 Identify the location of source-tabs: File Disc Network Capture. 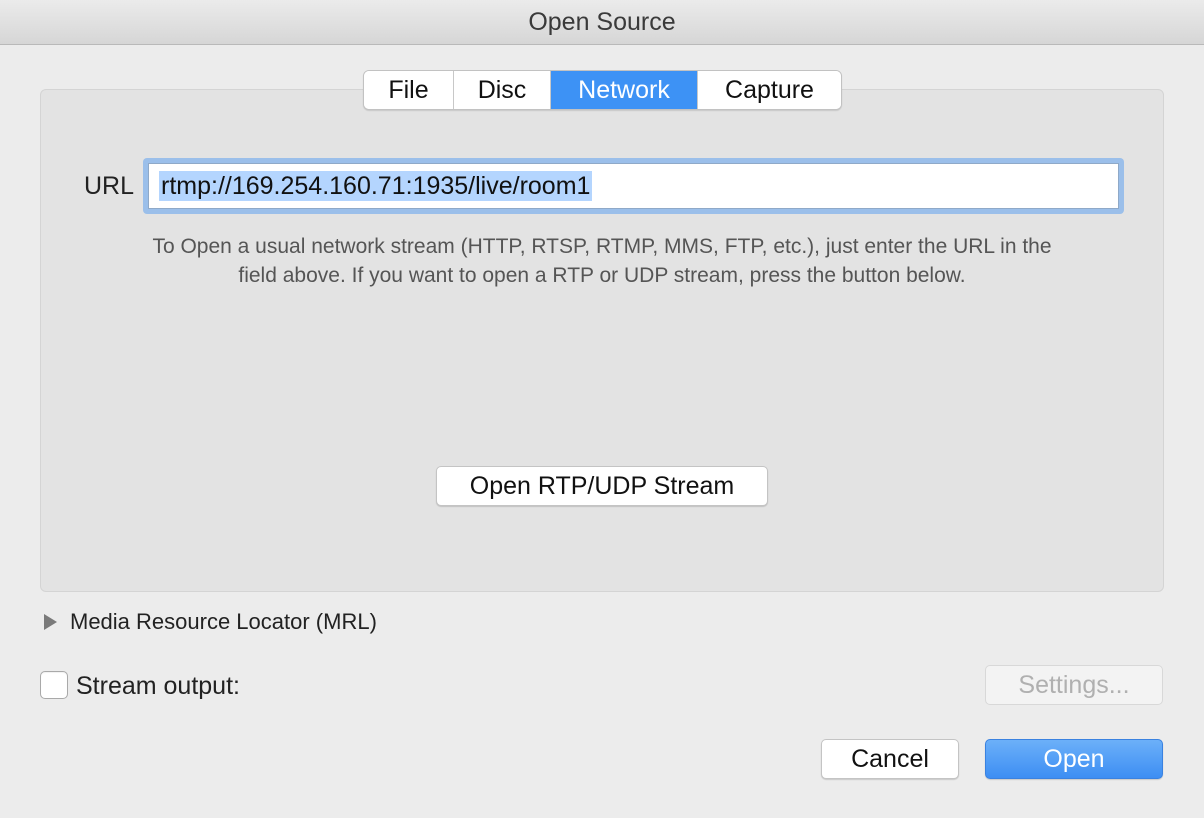
(602, 90).